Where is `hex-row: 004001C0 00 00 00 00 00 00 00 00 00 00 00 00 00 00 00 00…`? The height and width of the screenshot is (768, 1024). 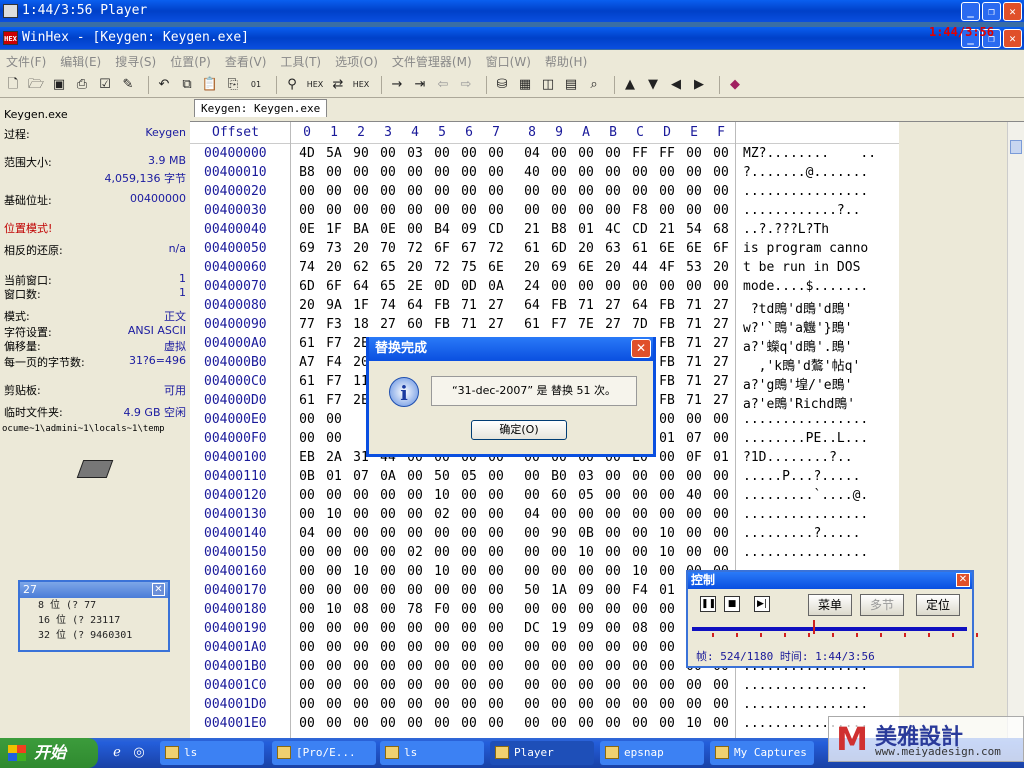 hex-row: 004001C0 00 00 00 00 00 00 00 00 00 00 00 00 00 00 00 00… is located at coordinates (544, 685).